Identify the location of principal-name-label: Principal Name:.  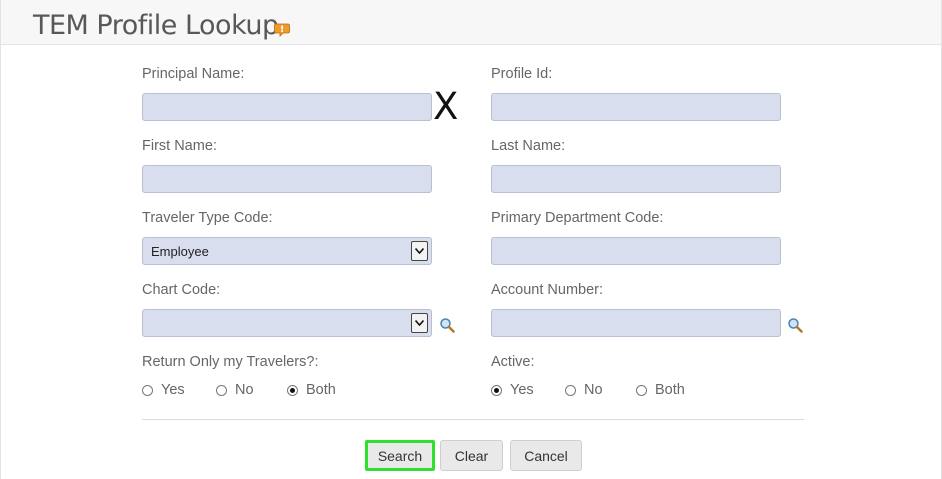
(193, 74).